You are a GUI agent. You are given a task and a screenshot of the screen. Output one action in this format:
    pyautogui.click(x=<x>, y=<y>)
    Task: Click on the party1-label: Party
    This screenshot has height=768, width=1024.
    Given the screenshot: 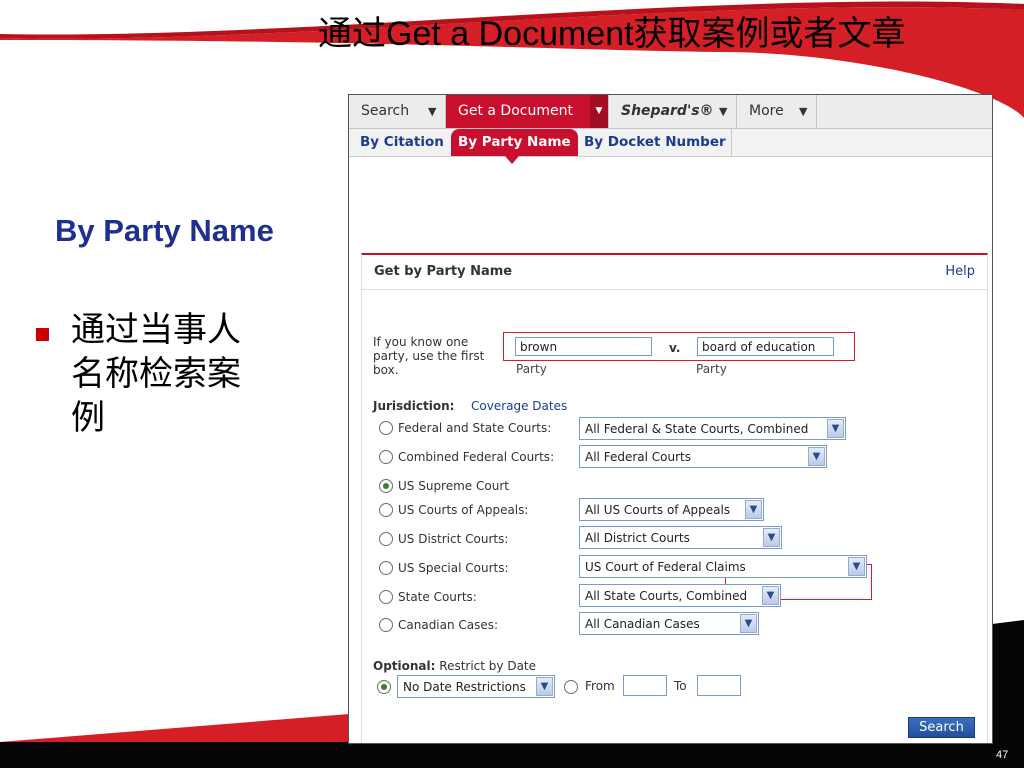 What is the action you would take?
    pyautogui.click(x=531, y=369)
    